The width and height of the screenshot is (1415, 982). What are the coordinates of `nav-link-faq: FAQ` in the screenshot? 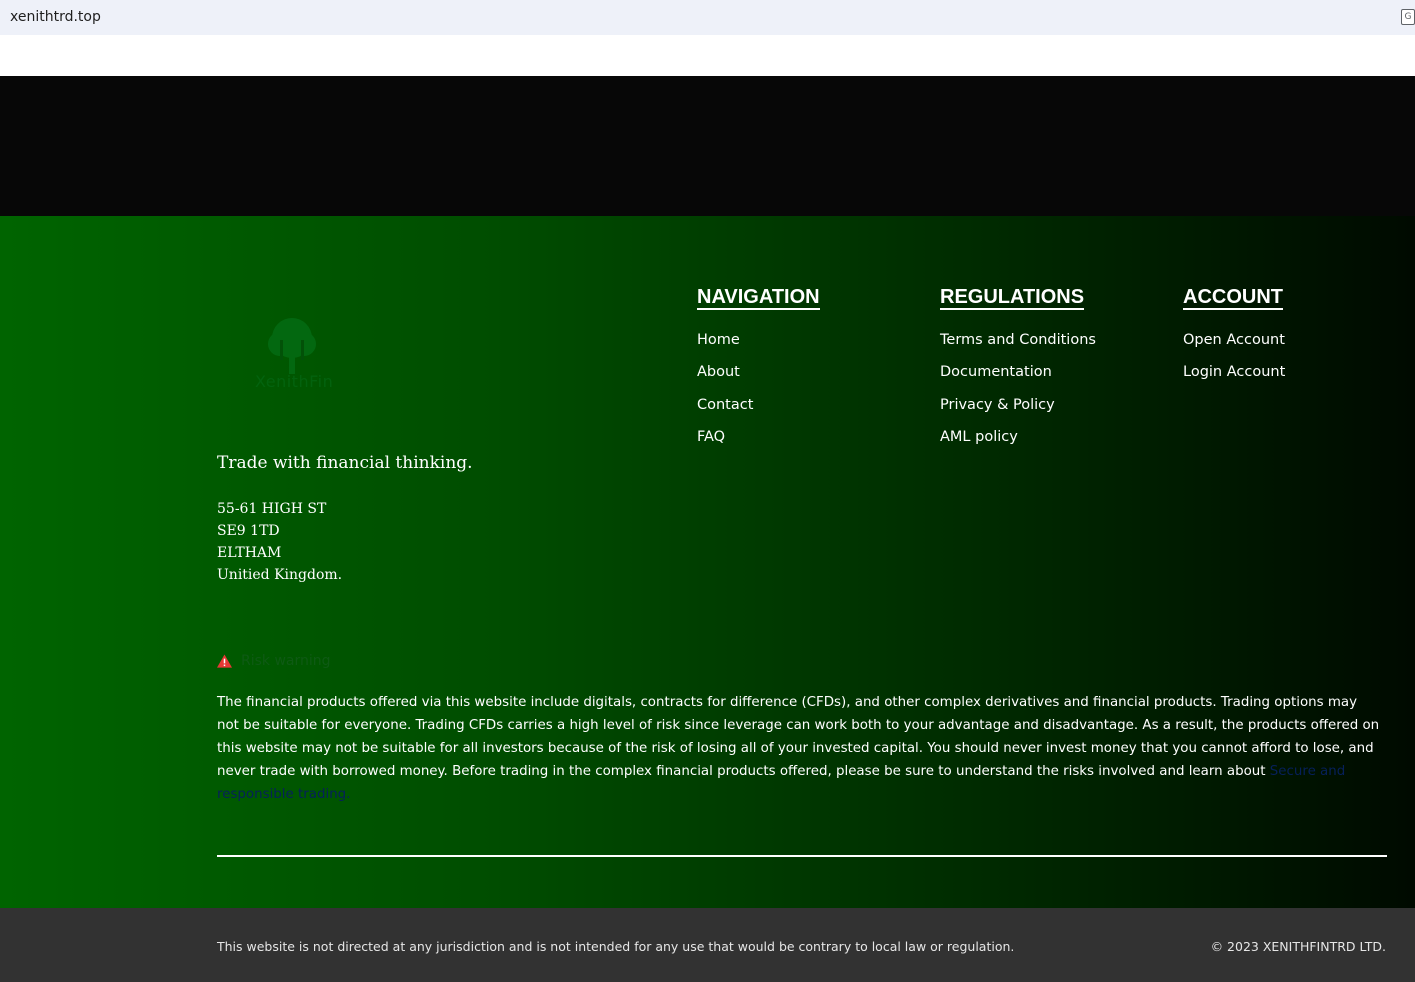 It's located at (758, 444).